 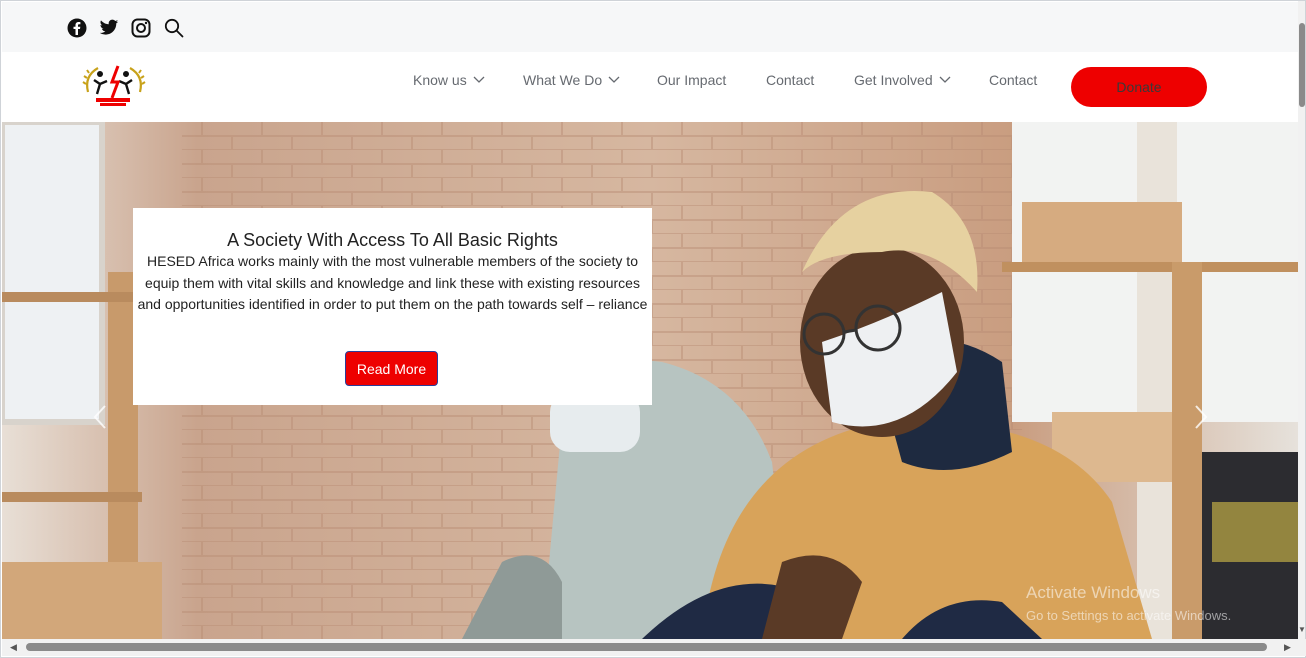 What do you see at coordinates (109, 28) in the screenshot?
I see `twitter-icon` at bounding box center [109, 28].